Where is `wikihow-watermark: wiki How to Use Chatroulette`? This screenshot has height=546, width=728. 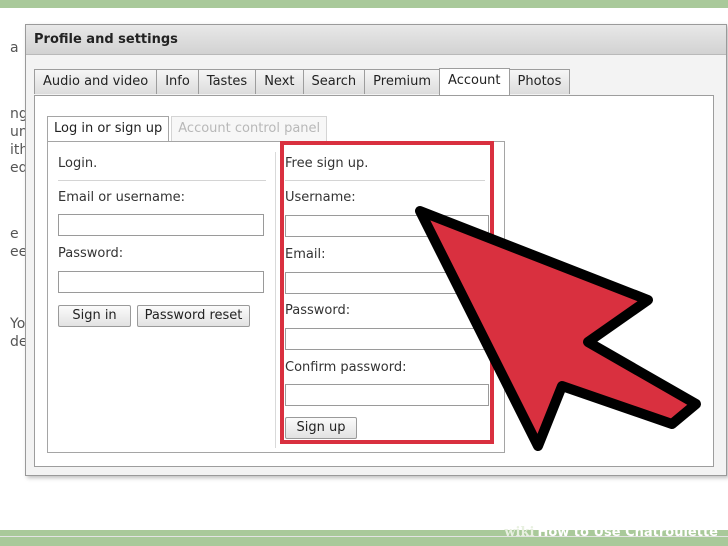
wikihow-watermark: wiki How to Use Chatroulette is located at coordinates (611, 533).